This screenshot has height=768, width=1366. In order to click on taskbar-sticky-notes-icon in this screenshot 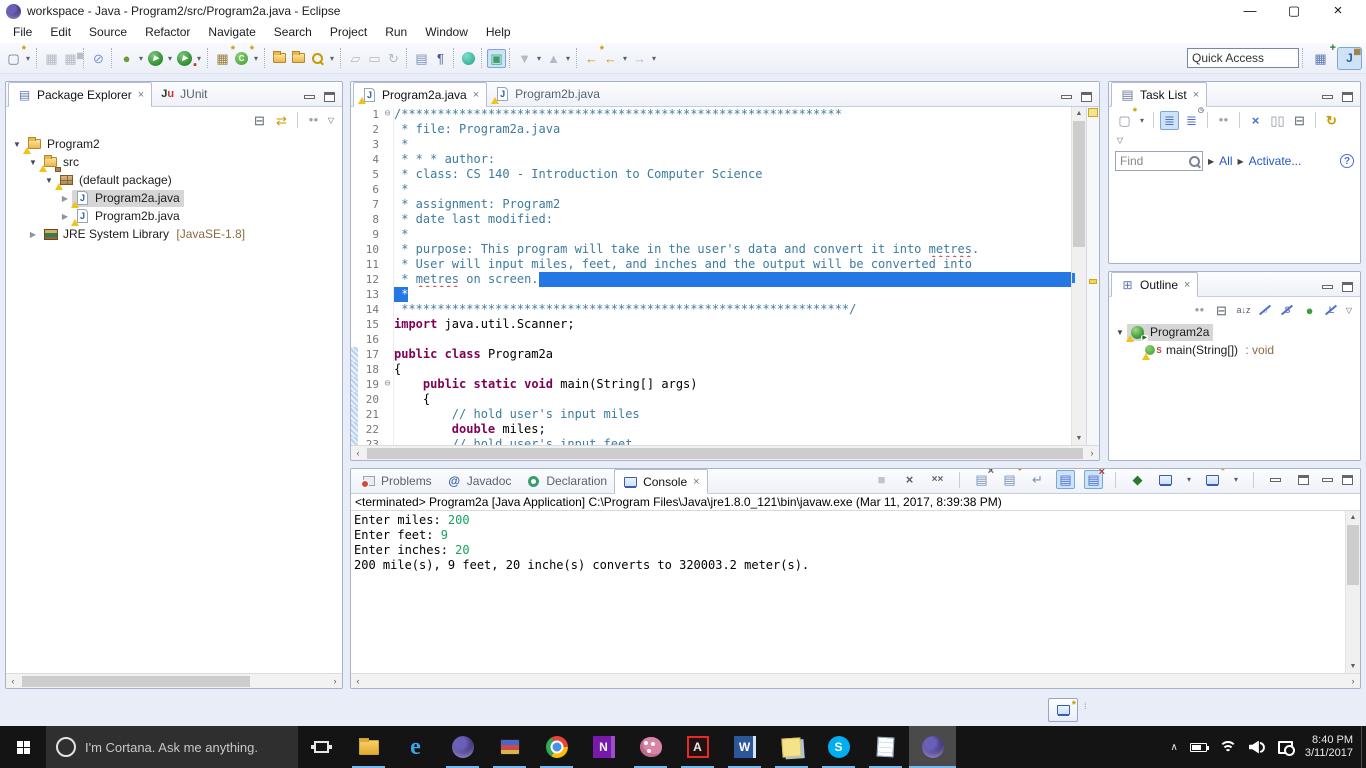, I will do `click(791, 747)`.